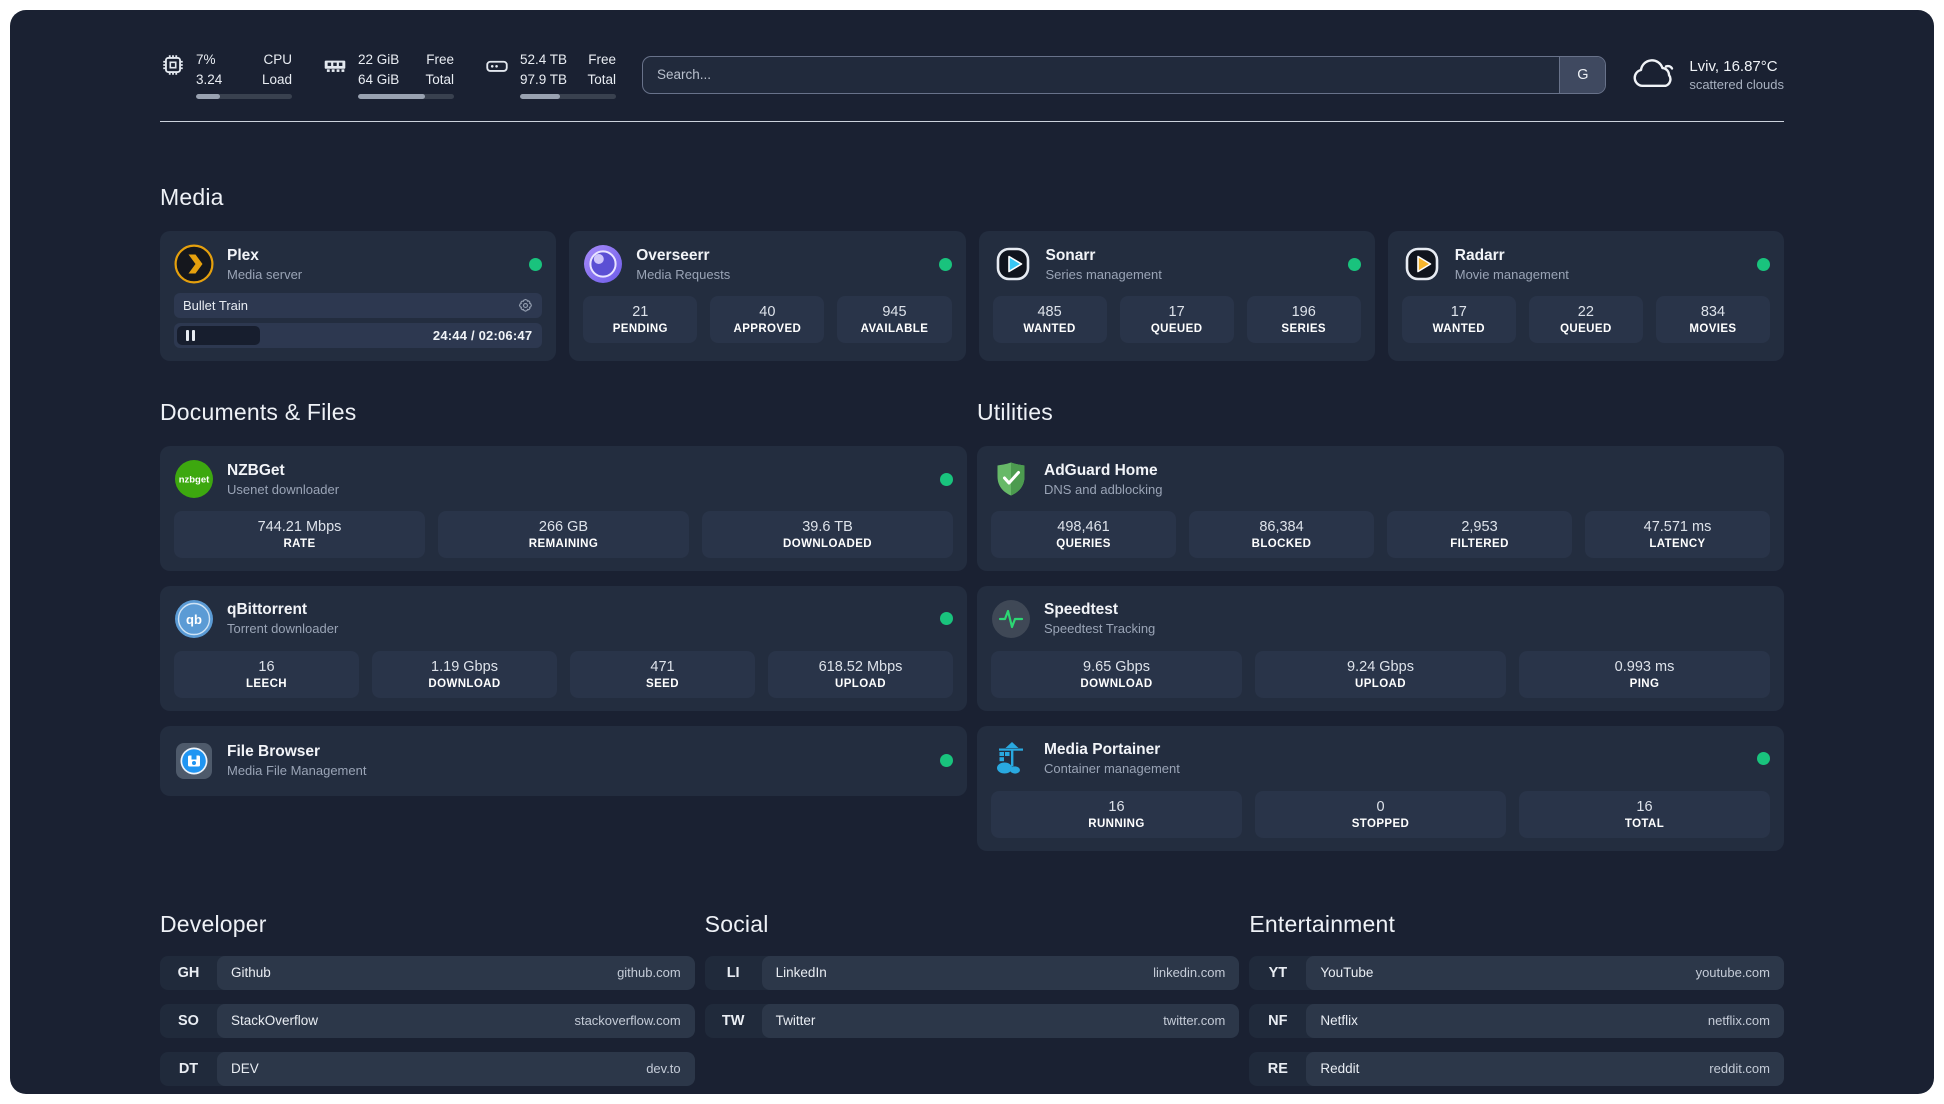 The image size is (1944, 1104). What do you see at coordinates (244, 97) in the screenshot?
I see `cpu-progress-bar` at bounding box center [244, 97].